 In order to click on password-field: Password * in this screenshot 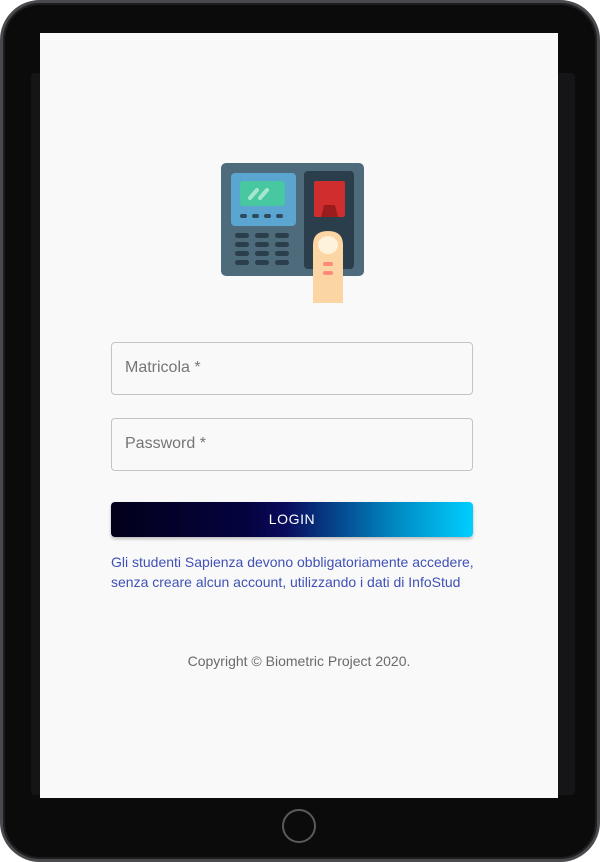, I will do `click(292, 444)`.